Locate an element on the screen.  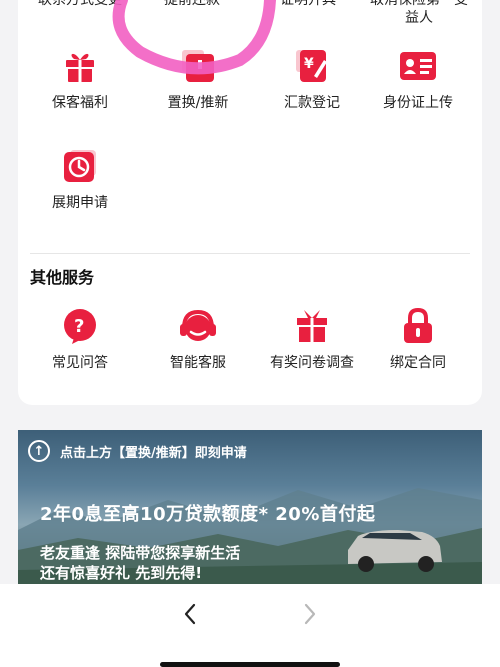
chevron-right-icon is located at coordinates (310, 614).